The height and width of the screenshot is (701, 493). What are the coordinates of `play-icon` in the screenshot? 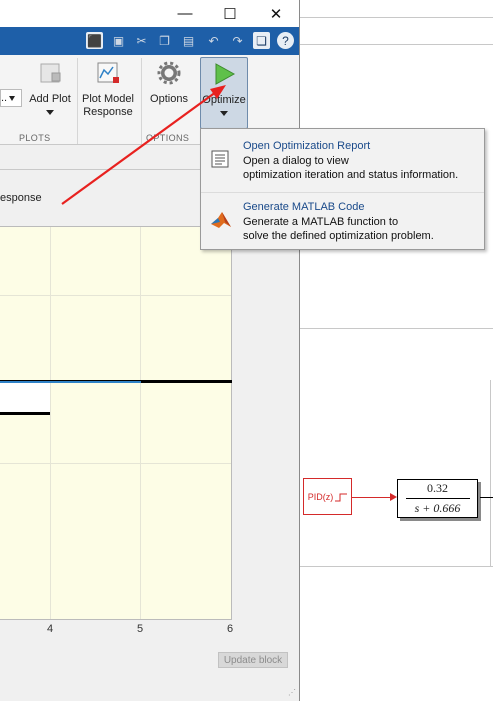 It's located at (224, 74).